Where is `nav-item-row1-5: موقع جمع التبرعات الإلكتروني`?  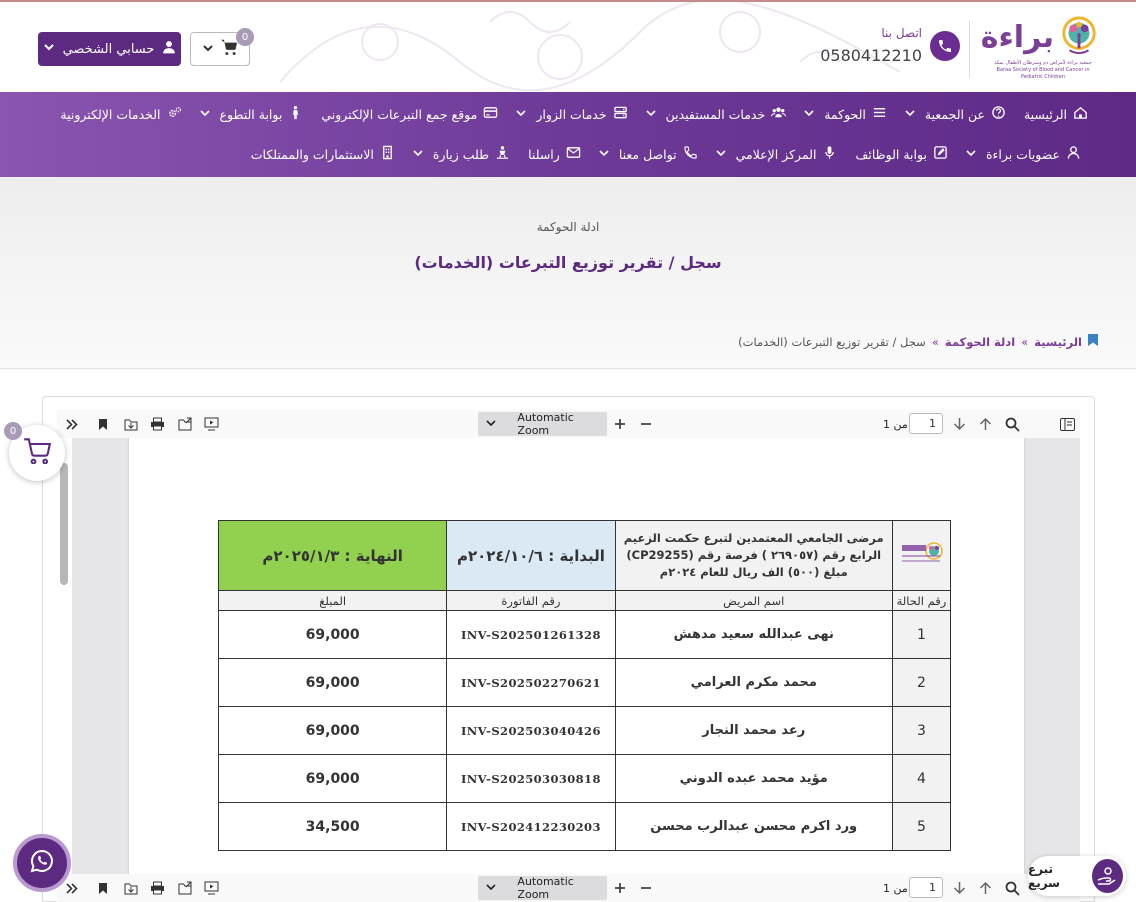 nav-item-row1-5: موقع جمع التبرعات الإلكتروني is located at coordinates (409, 114).